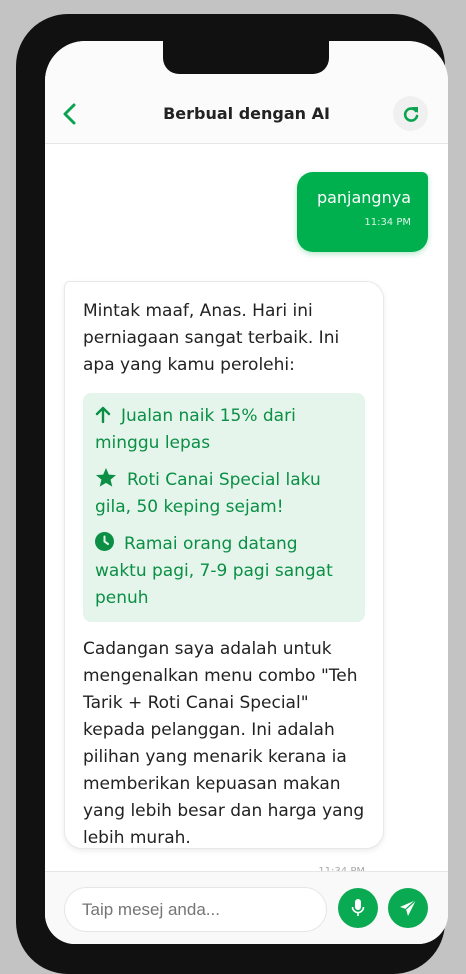 This screenshot has height=974, width=466. I want to click on message-input, so click(195, 909).